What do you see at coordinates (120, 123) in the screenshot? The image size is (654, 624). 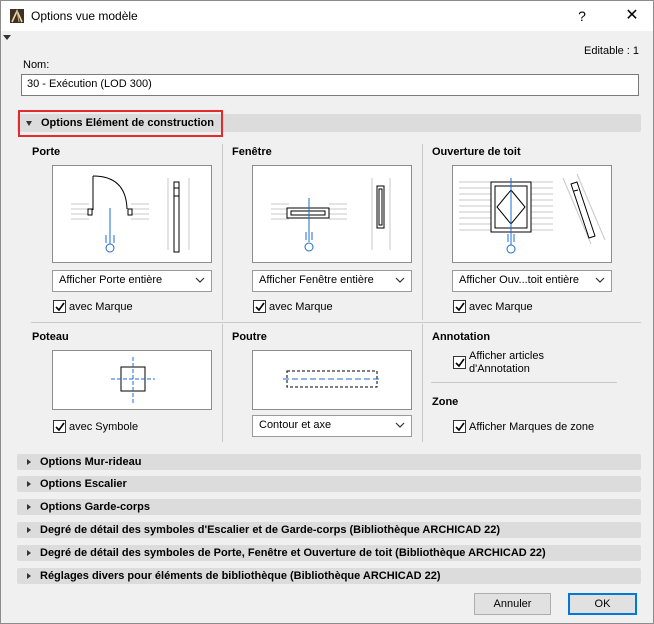 I see `highlight-box` at bounding box center [120, 123].